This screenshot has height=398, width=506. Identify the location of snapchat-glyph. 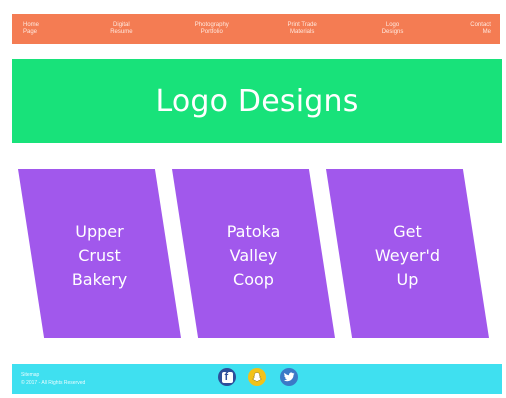
(257, 377).